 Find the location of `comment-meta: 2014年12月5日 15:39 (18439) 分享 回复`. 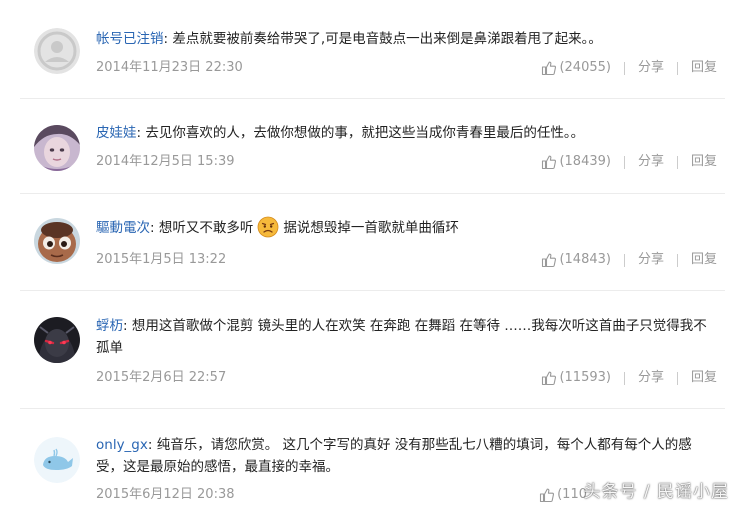

comment-meta: 2014年12月5日 15:39 (18439) 分享 回复 is located at coordinates (406, 162).